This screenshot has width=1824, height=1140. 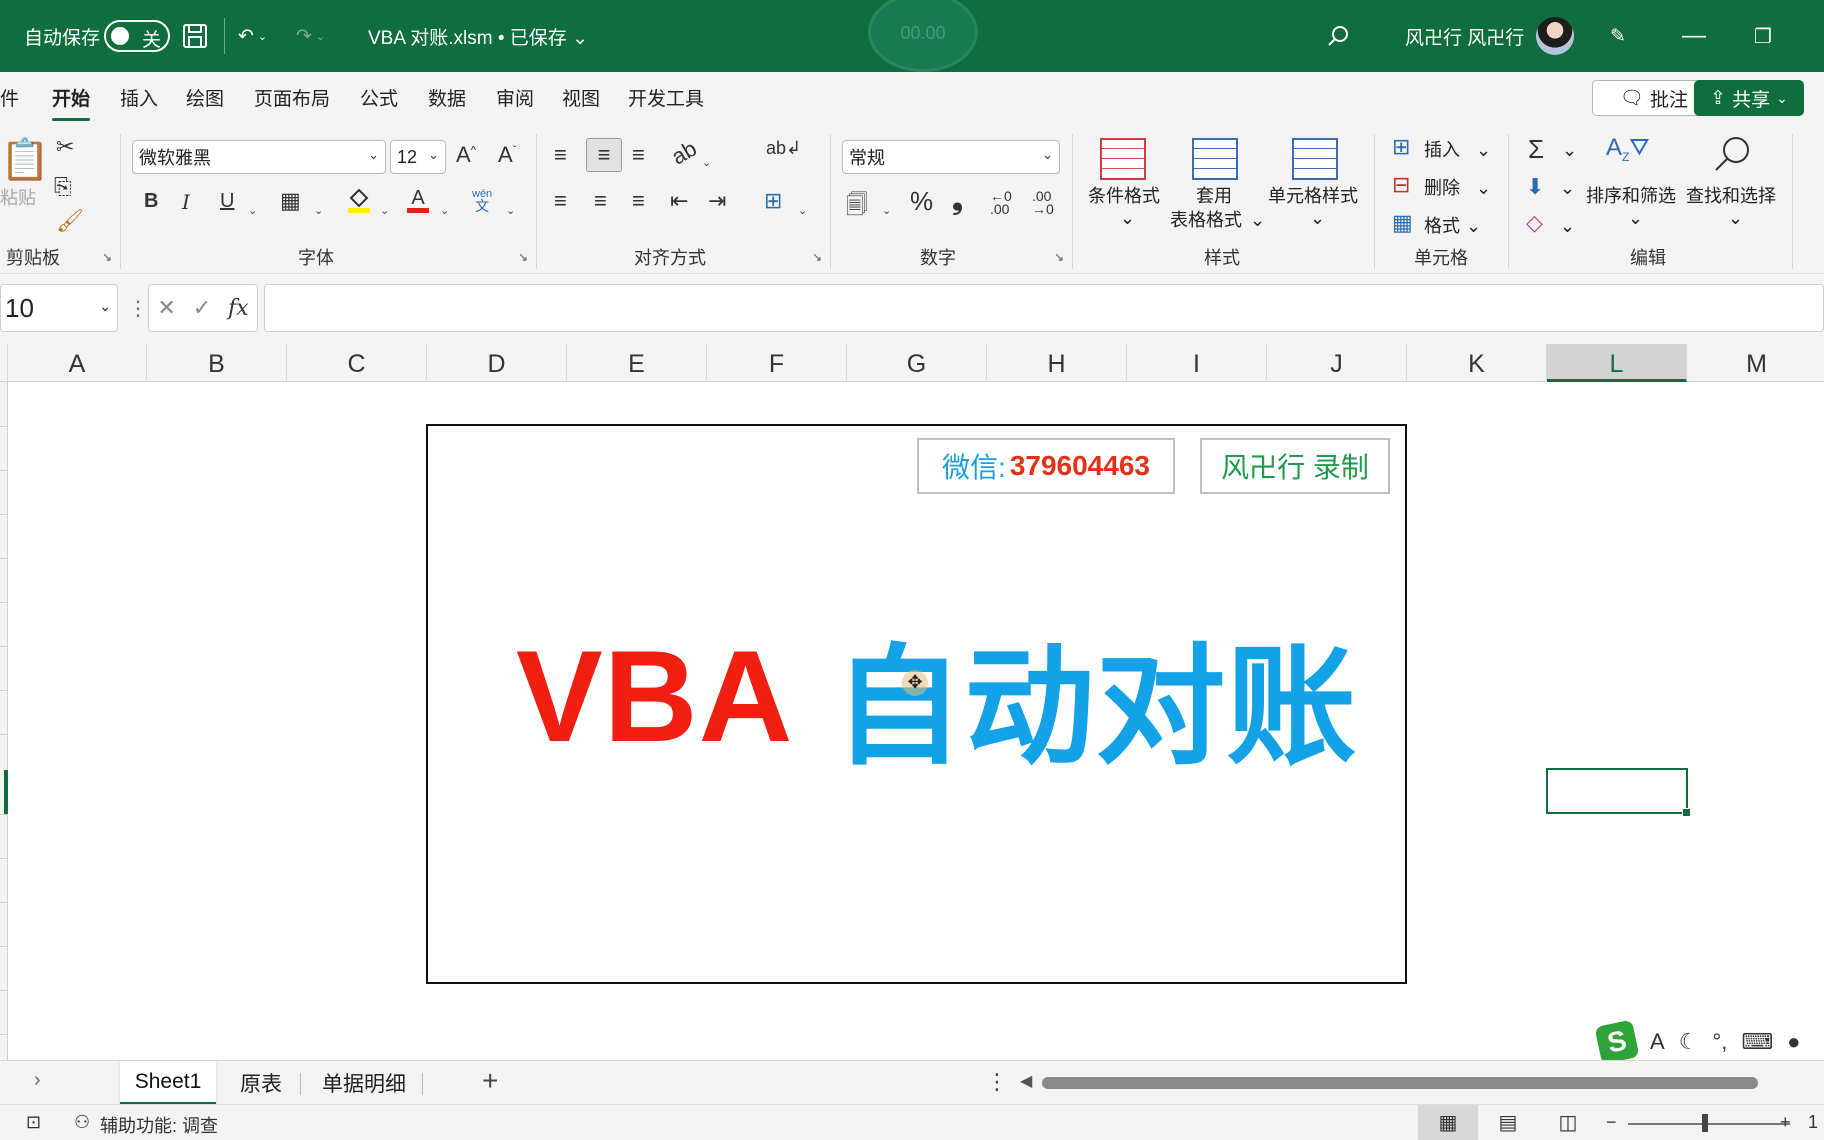 I want to click on undo-icon: ↶ ⌄, so click(x=252, y=36).